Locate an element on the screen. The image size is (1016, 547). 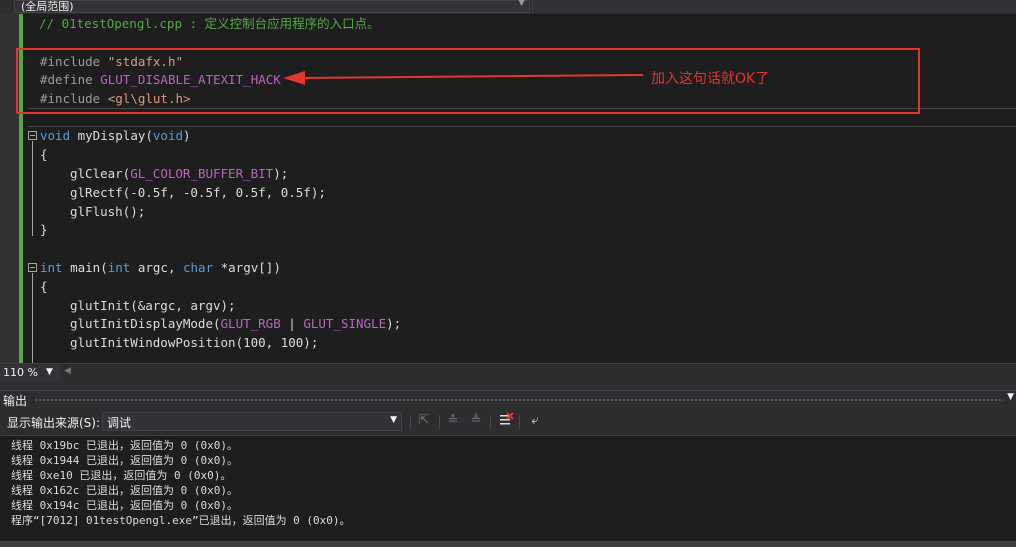
scope-dropdown: (全局范围) ▼ is located at coordinates (272, 6).